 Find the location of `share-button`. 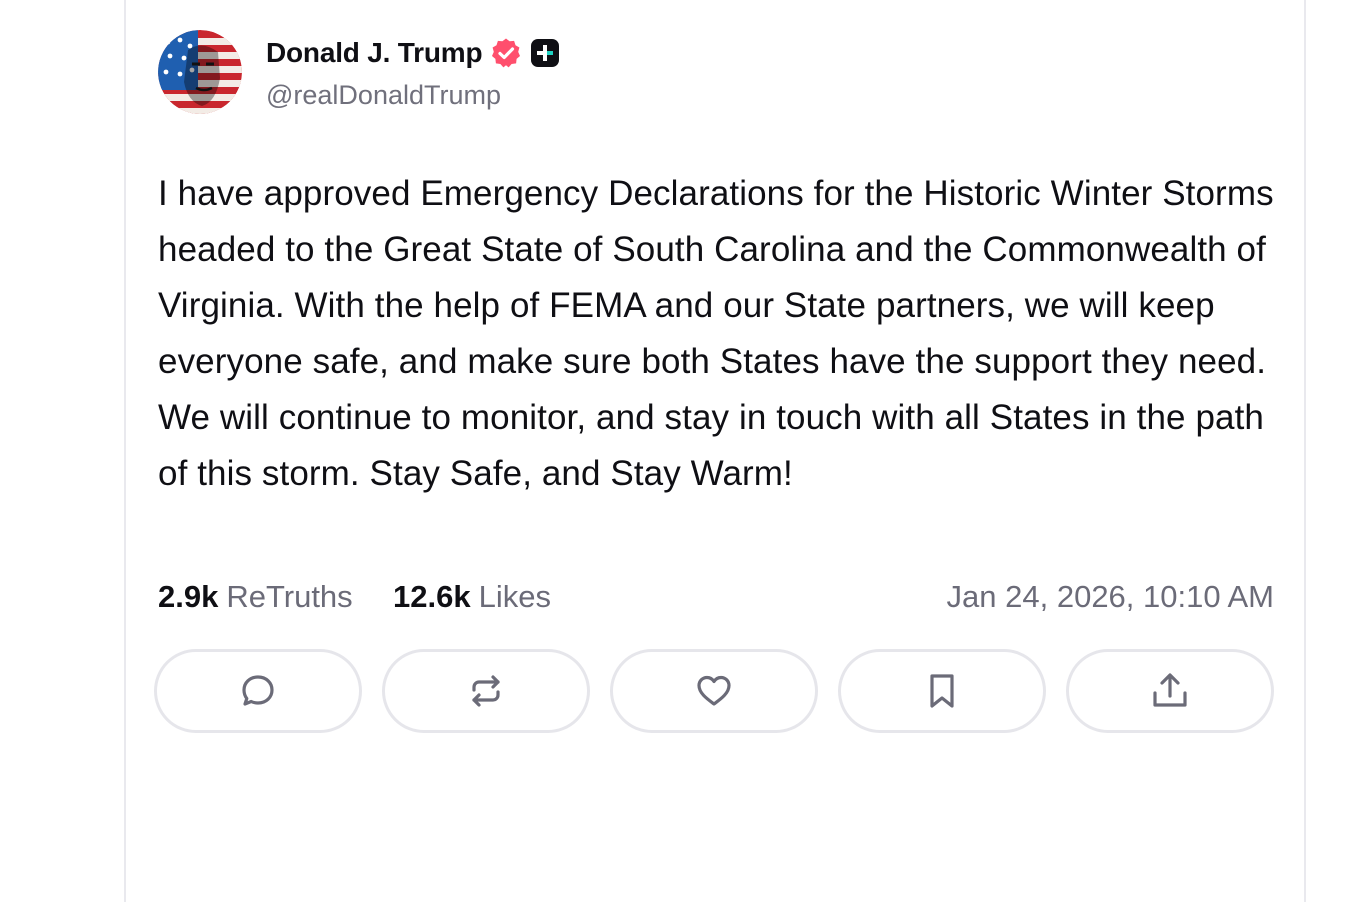

share-button is located at coordinates (1170, 691).